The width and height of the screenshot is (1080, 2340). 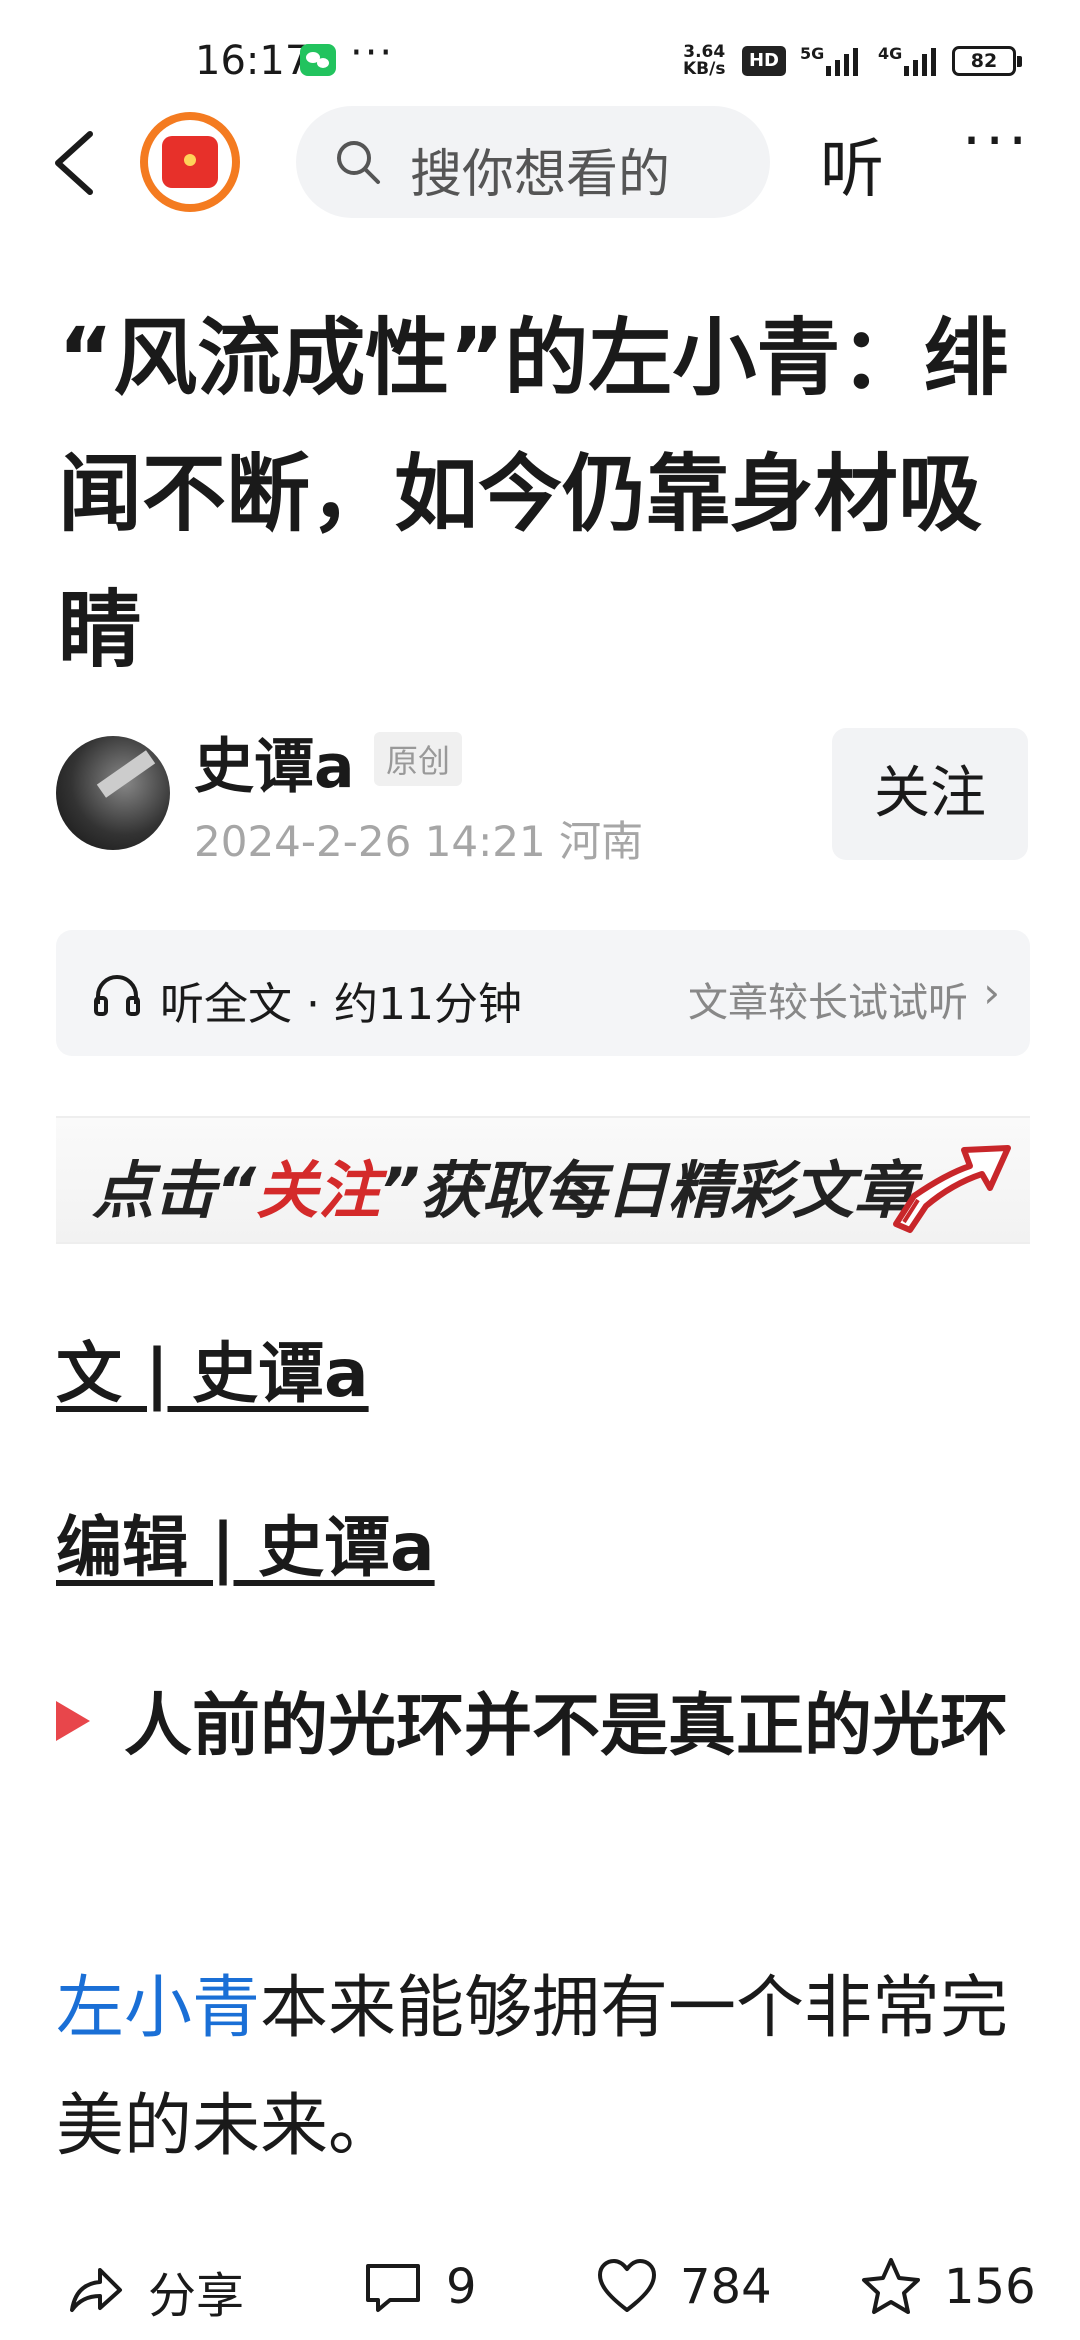 What do you see at coordinates (358, 162) in the screenshot?
I see `search-icon` at bounding box center [358, 162].